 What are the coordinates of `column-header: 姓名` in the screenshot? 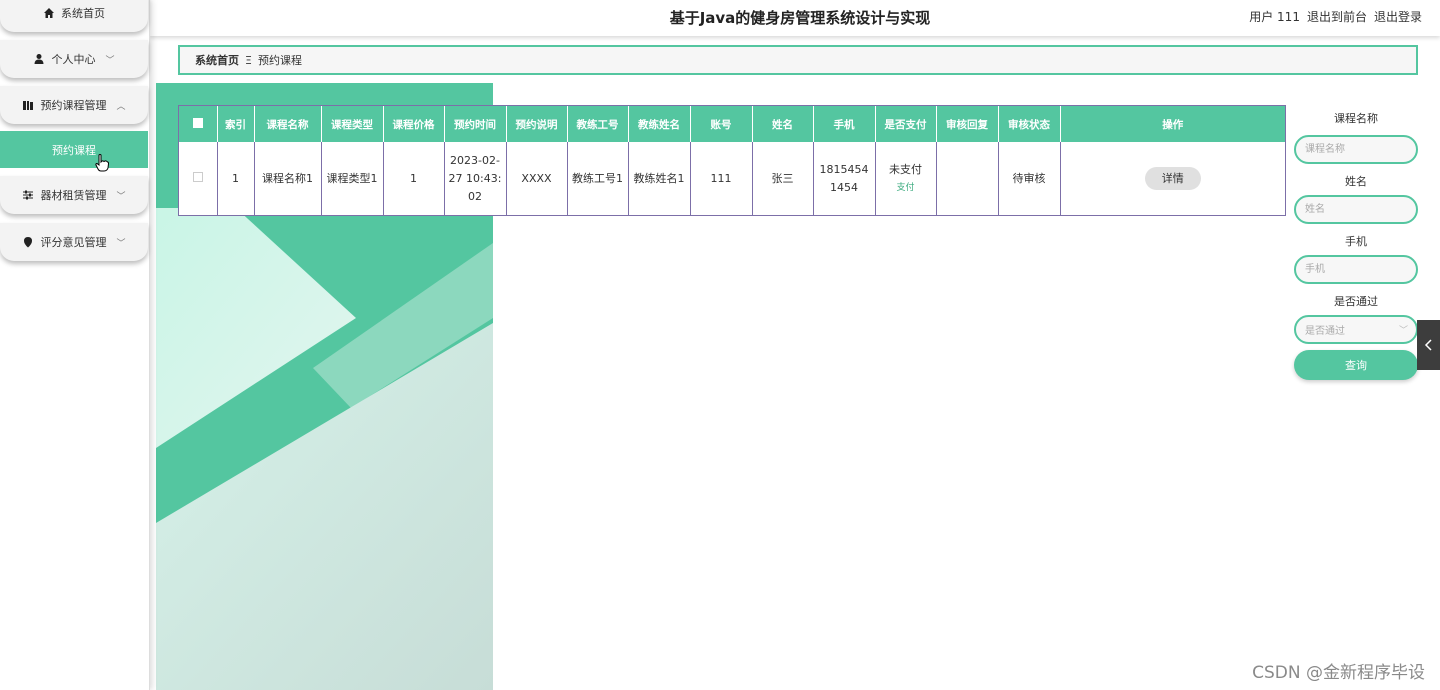 It's located at (783, 124).